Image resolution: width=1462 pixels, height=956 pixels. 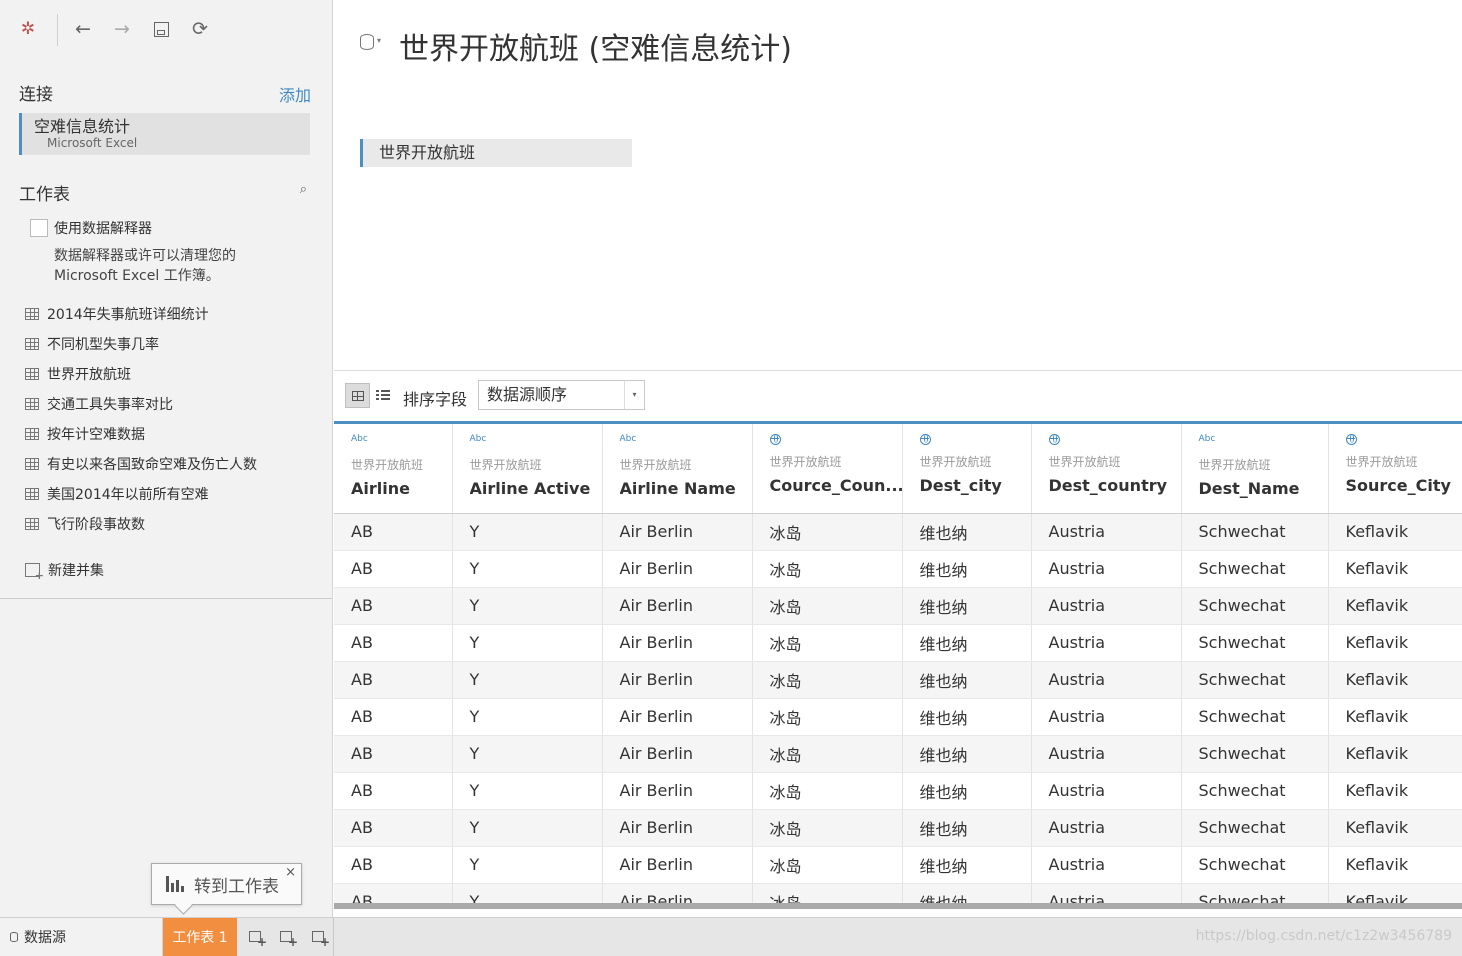 I want to click on horizontal-scrollbar, so click(x=898, y=906).